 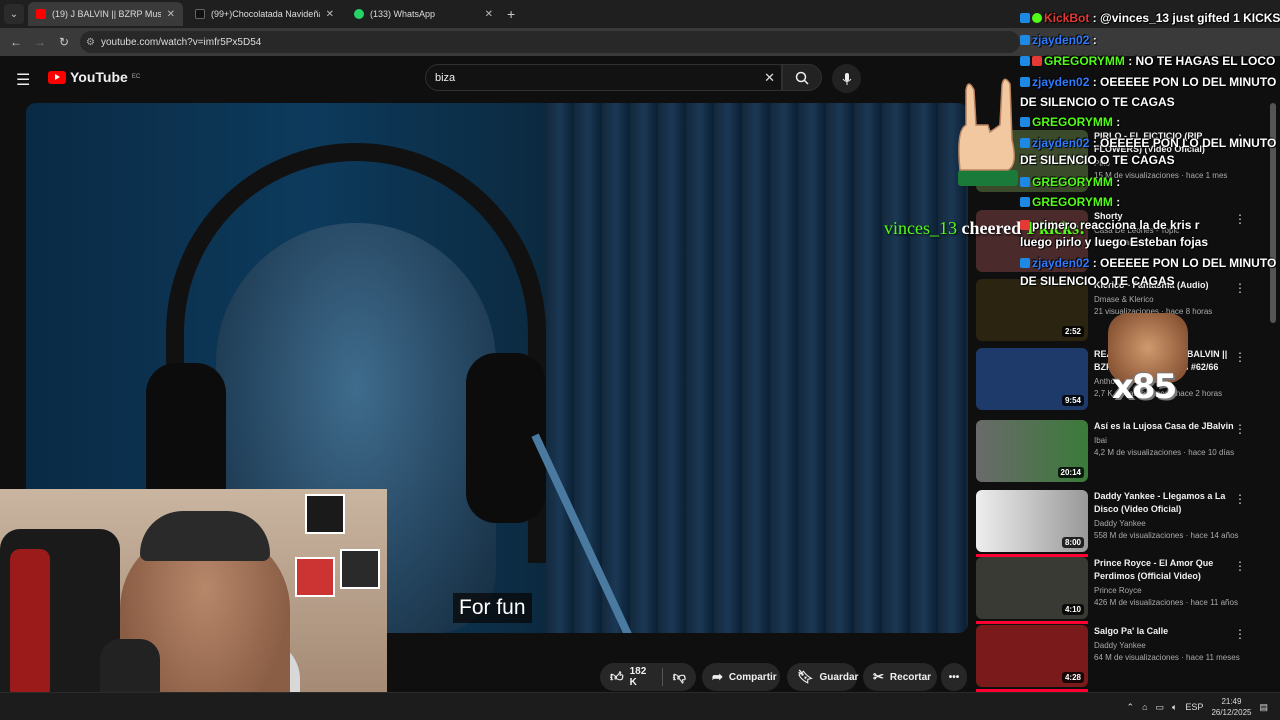 What do you see at coordinates (954, 677) in the screenshot?
I see `more-actions-button: •••` at bounding box center [954, 677].